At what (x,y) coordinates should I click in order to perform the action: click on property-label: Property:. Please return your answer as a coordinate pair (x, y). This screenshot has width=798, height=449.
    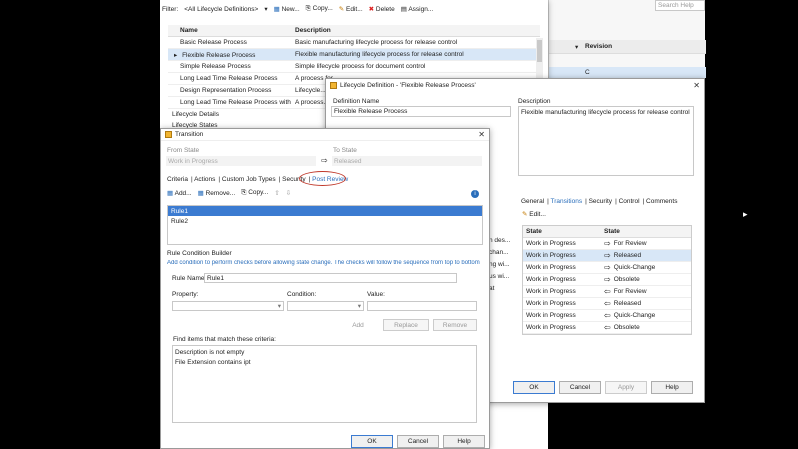
    Looking at the image, I should click on (185, 294).